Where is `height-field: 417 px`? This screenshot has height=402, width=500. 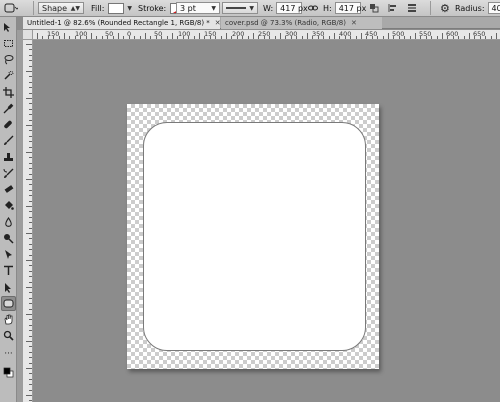 height-field: 417 px is located at coordinates (350, 8).